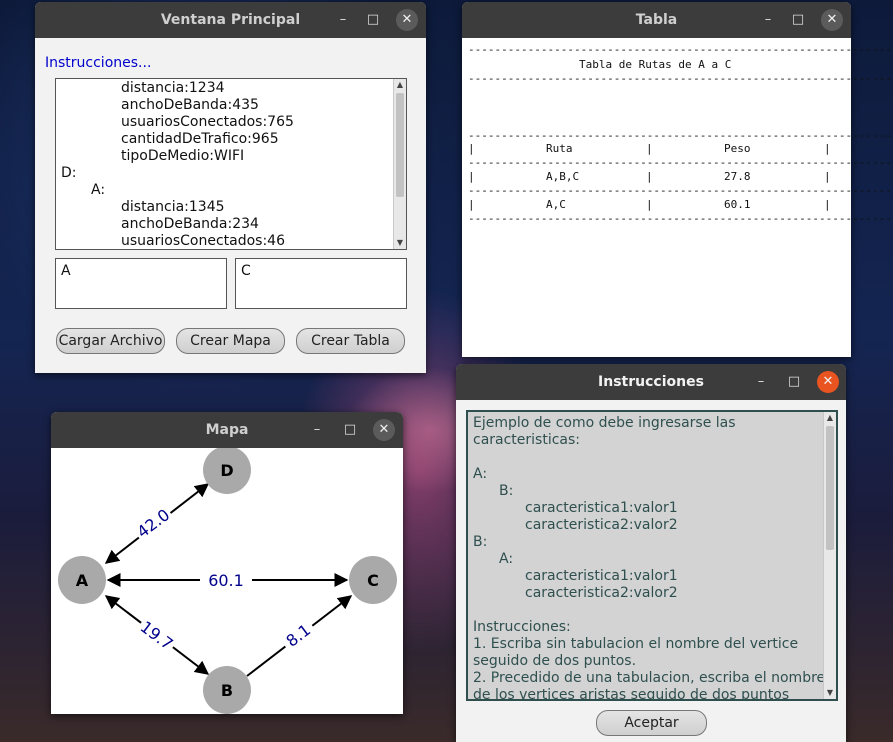  Describe the element at coordinates (227, 430) in the screenshot. I see `map-titlebar: Mapa – □ ✕` at that location.